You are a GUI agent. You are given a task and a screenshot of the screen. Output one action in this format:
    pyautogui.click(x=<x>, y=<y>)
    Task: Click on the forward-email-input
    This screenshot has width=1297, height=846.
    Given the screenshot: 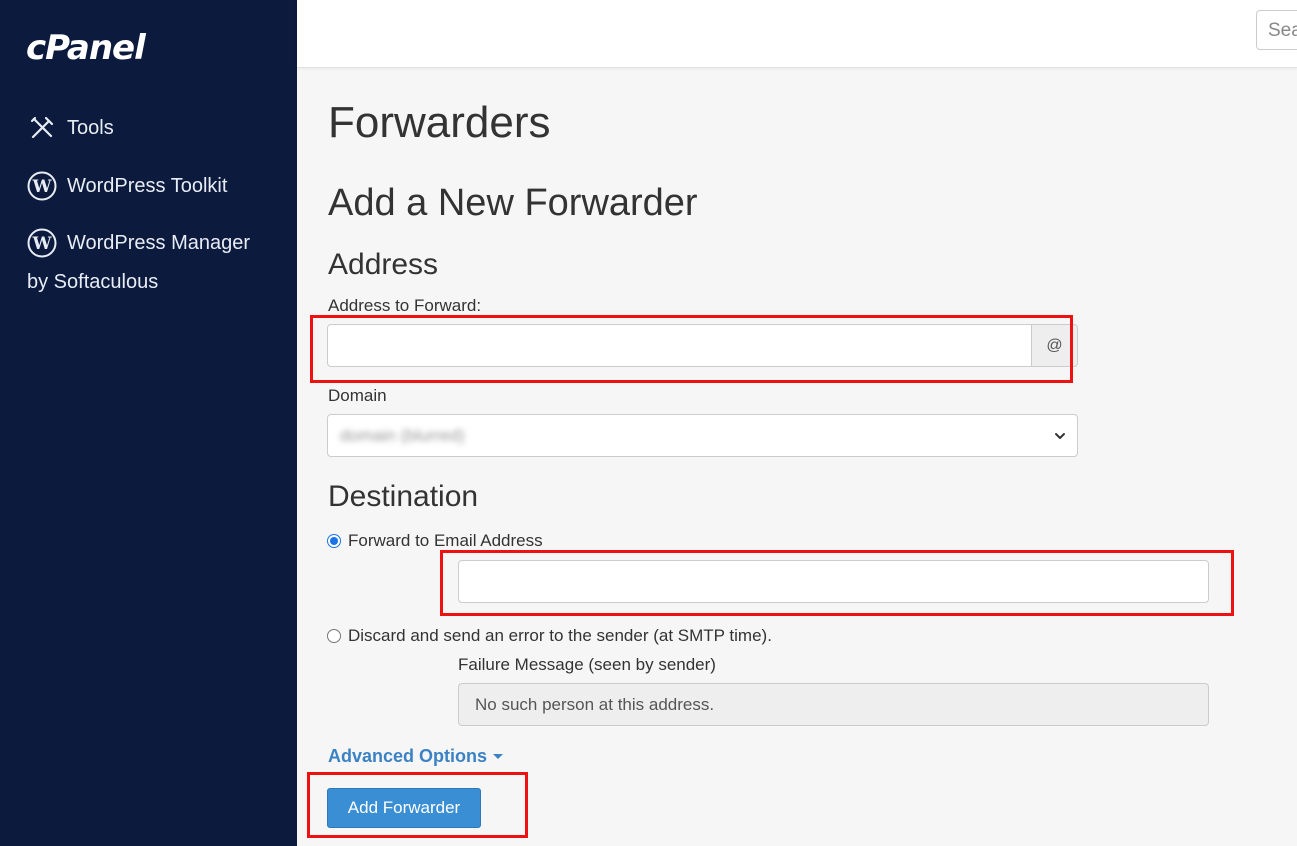 What is the action you would take?
    pyautogui.click(x=833, y=581)
    